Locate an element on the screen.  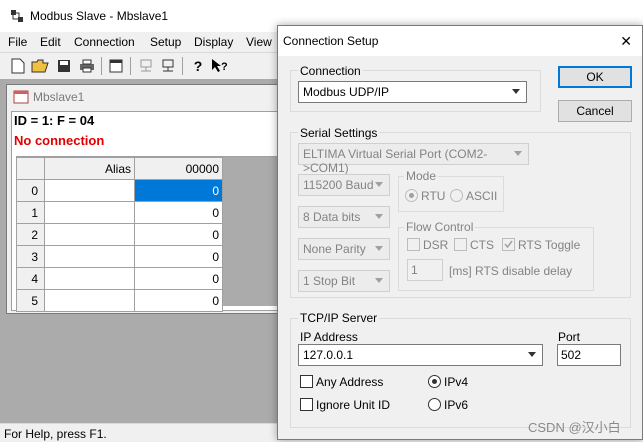
dsr-label: DSR is located at coordinates (436, 245).